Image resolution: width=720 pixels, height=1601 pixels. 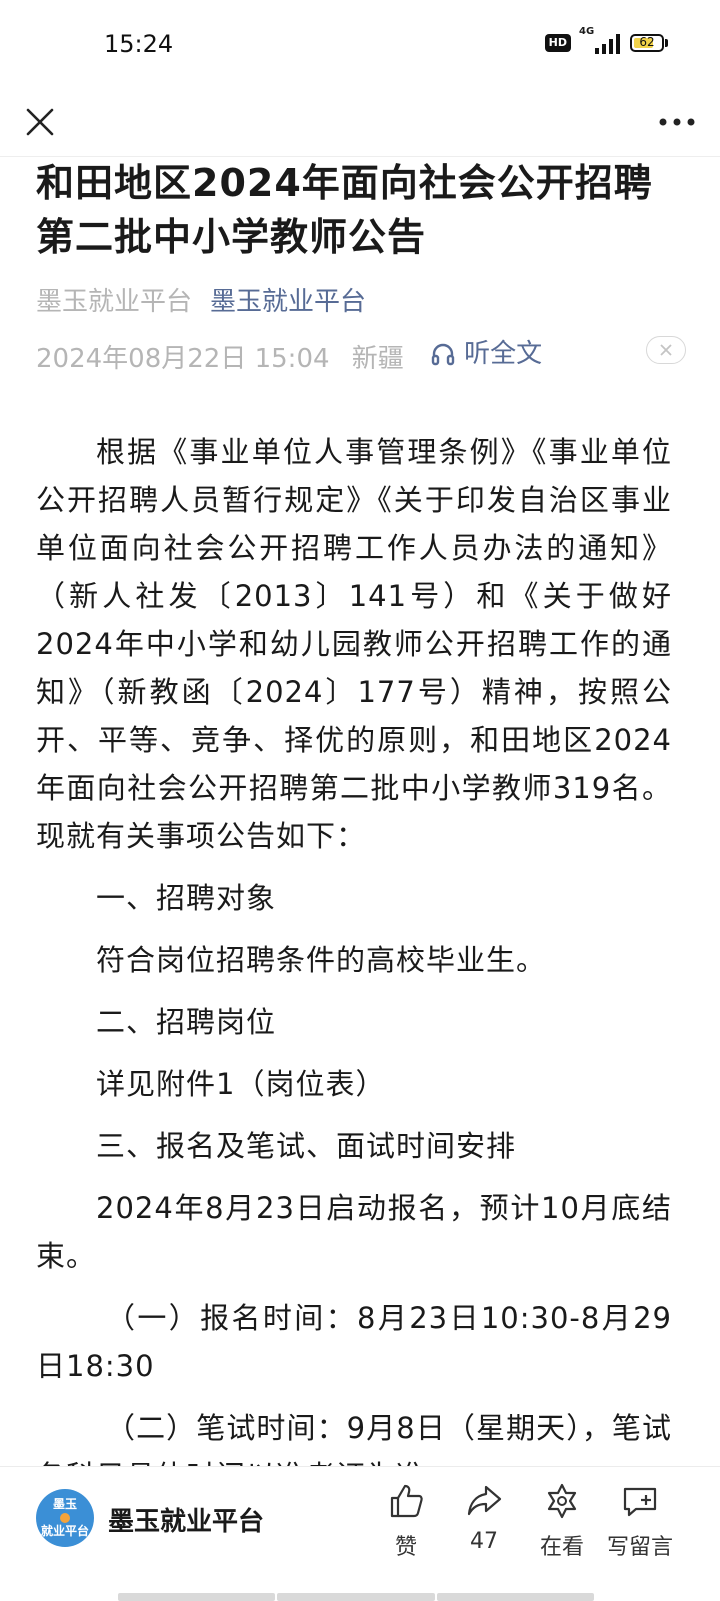 I want to click on status-time: 15:24, so click(x=139, y=44).